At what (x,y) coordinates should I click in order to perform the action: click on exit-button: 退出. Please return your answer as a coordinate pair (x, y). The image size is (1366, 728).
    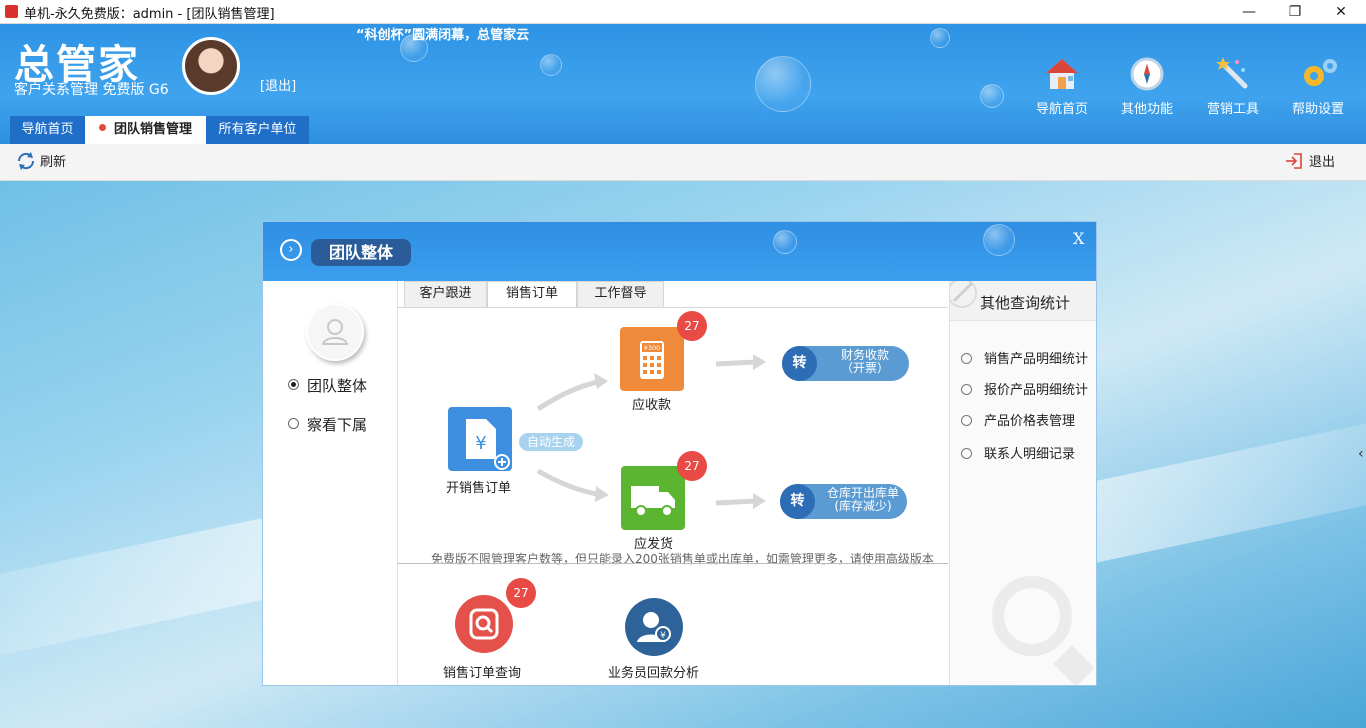
    Looking at the image, I should click on (1310, 162).